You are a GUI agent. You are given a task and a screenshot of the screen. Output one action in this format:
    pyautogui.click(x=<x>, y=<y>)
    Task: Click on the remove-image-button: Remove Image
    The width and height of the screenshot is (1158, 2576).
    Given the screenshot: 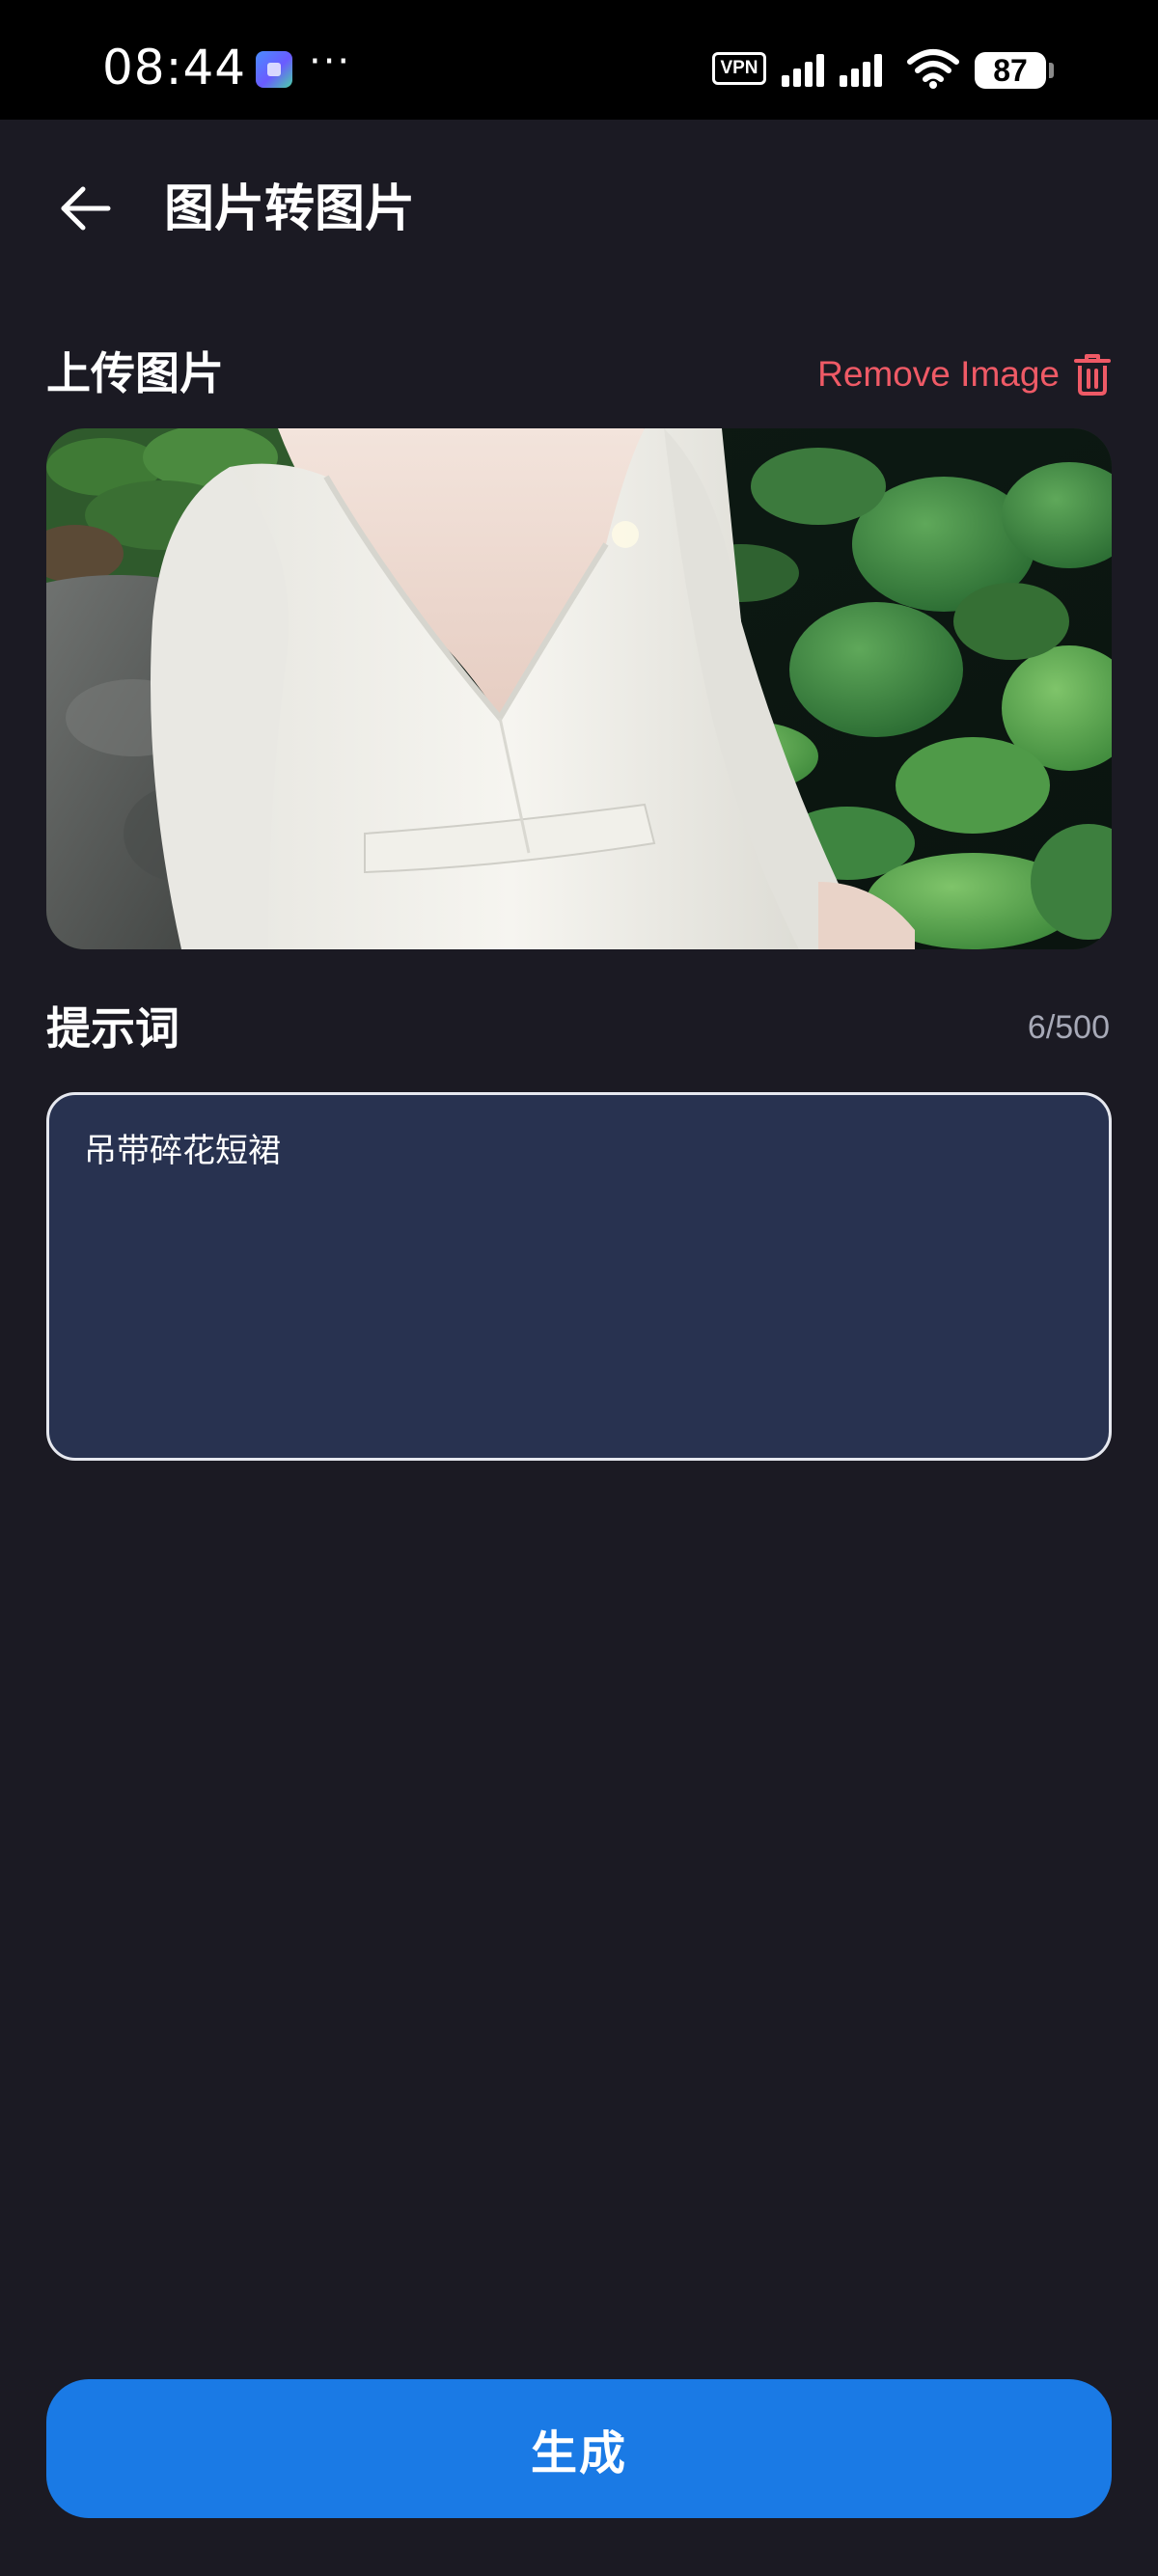 What is the action you would take?
    pyautogui.click(x=964, y=374)
    